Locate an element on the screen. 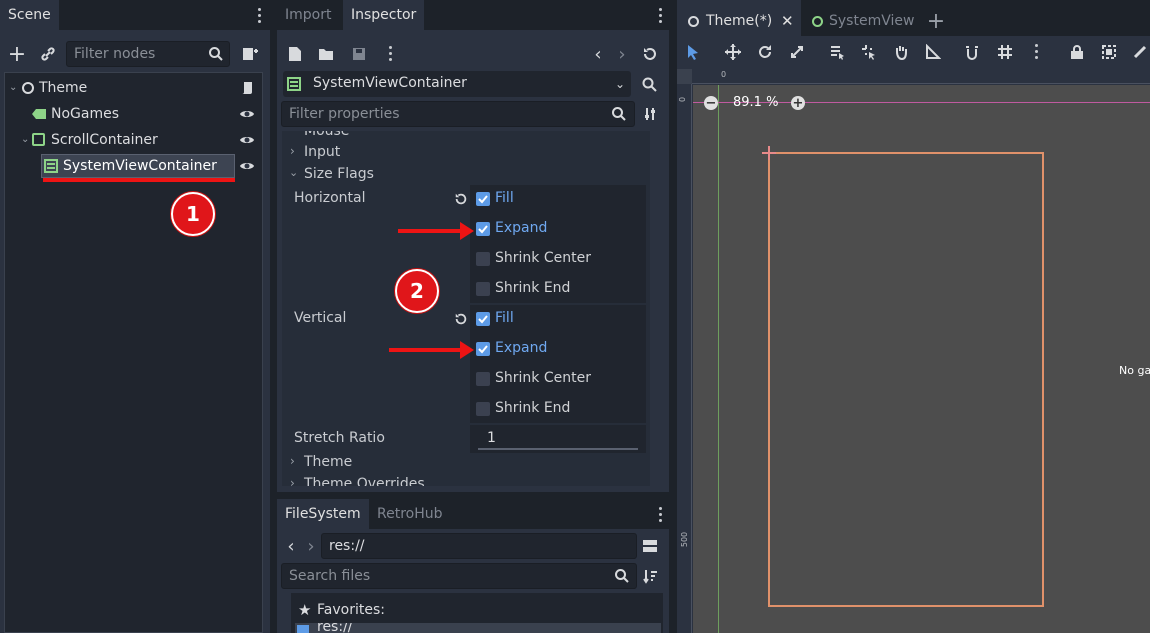  instance-scene-icon is located at coordinates (250, 54).